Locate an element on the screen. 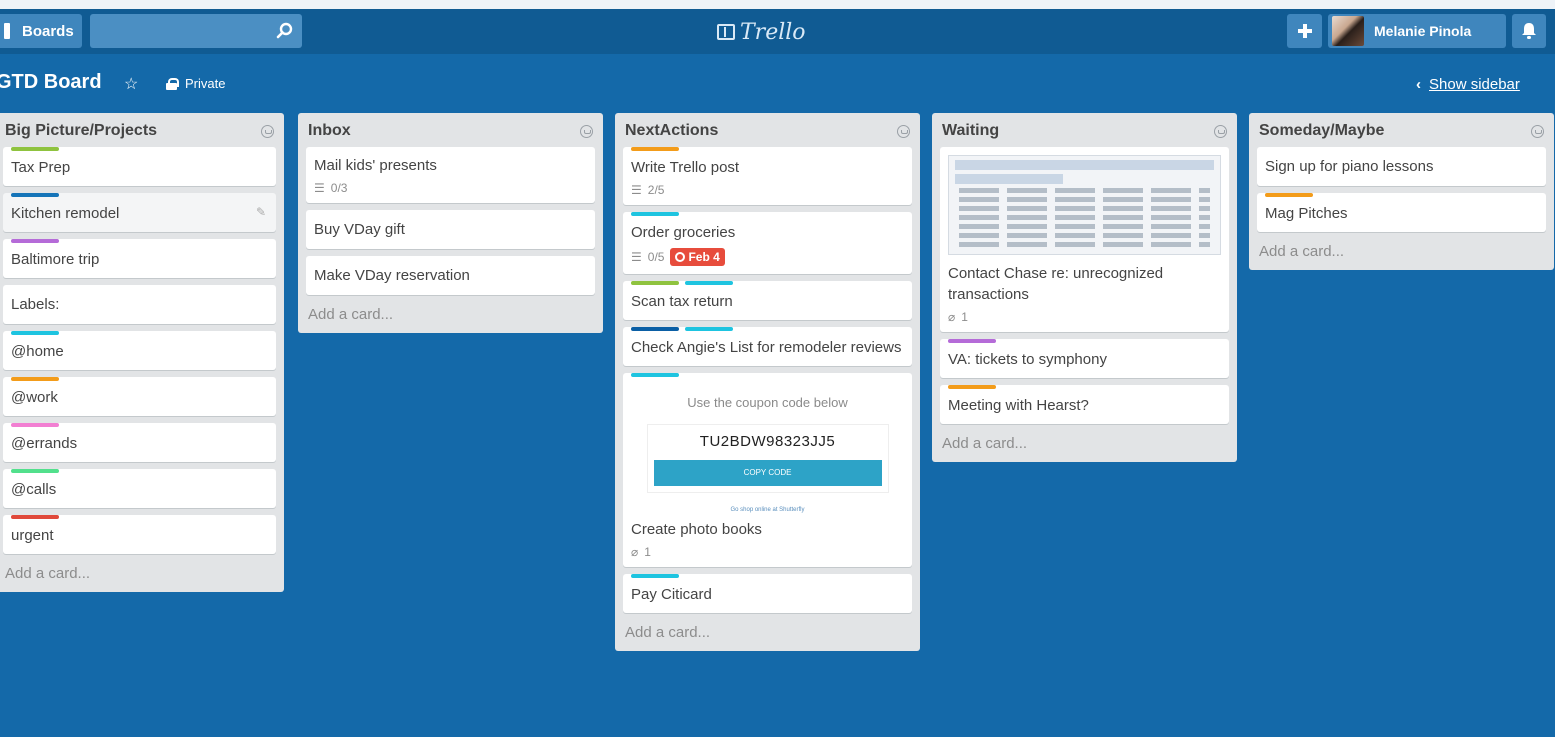 The image size is (1555, 737). card: @work is located at coordinates (139, 396).